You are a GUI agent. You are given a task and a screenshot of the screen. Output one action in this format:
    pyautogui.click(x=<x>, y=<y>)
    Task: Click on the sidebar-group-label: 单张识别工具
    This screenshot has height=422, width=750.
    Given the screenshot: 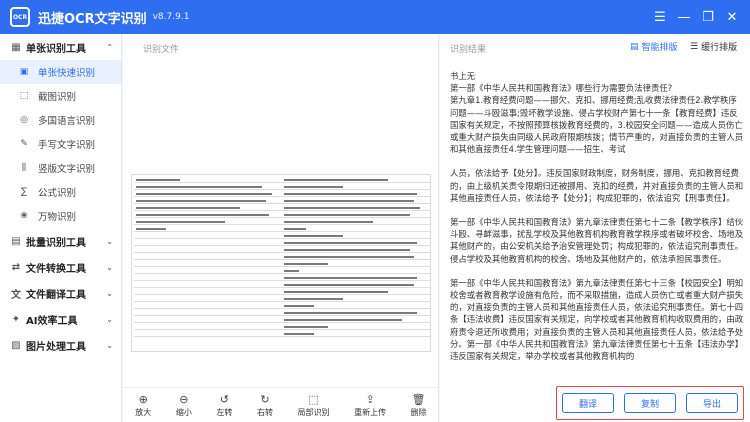 What is the action you would take?
    pyautogui.click(x=56, y=49)
    